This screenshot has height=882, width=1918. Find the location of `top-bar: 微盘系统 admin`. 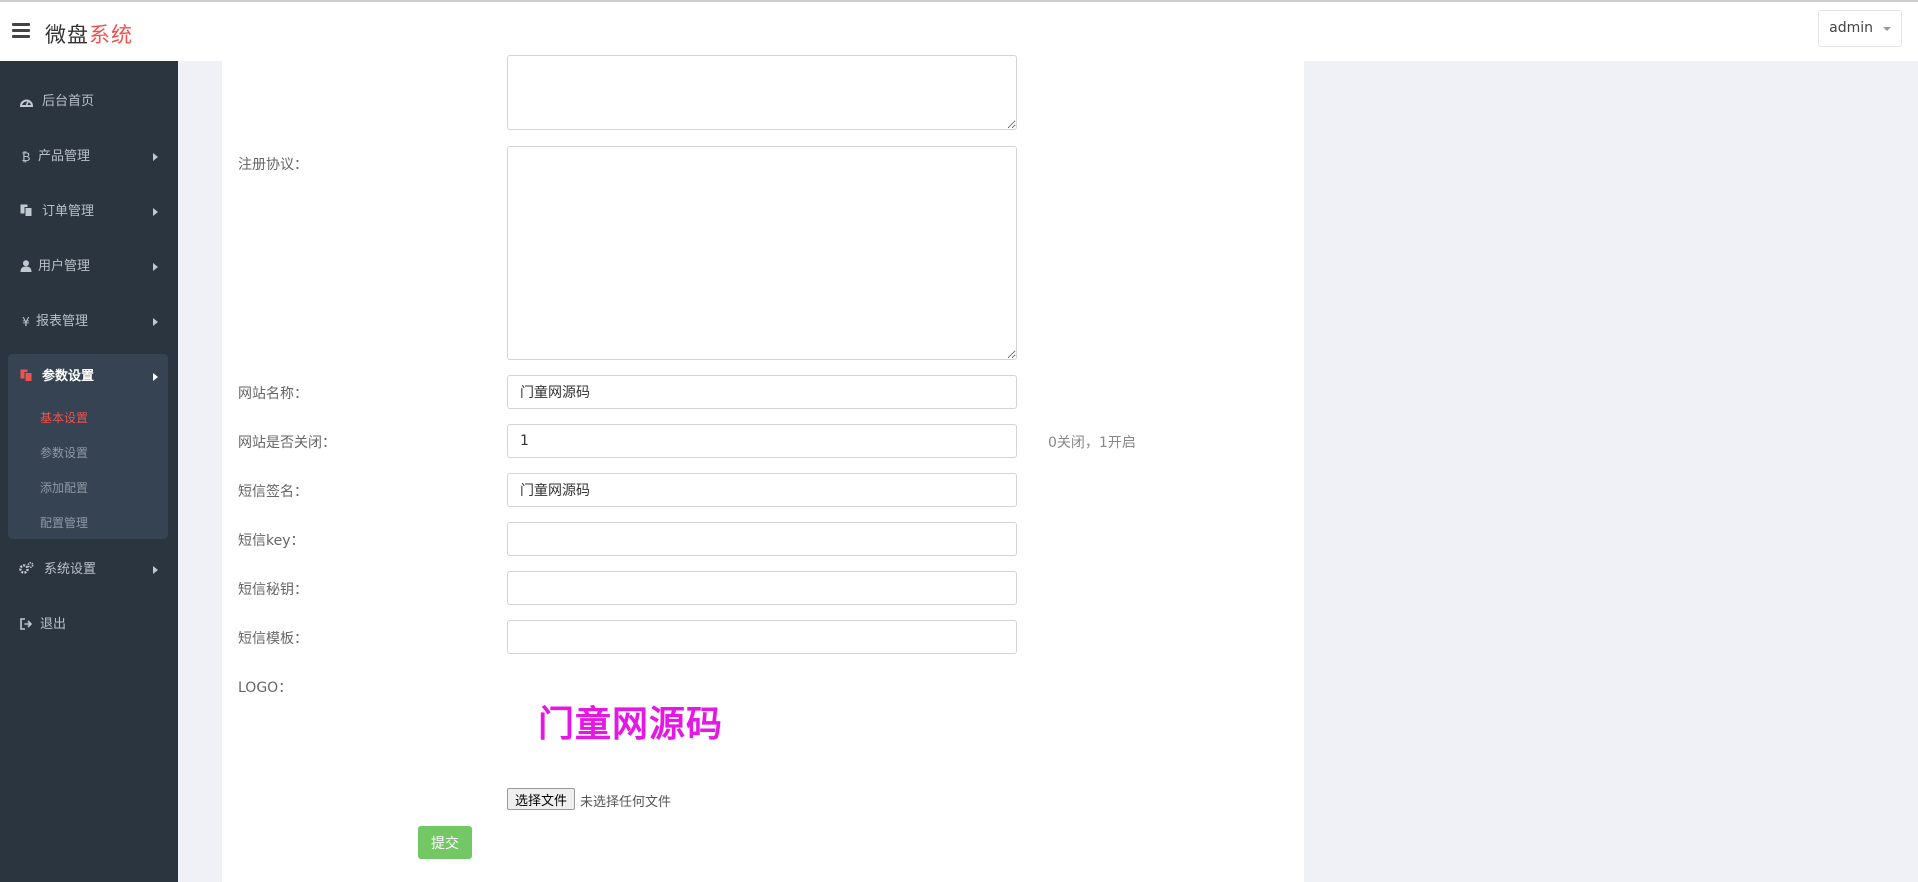

top-bar: 微盘系统 admin is located at coordinates (959, 30).